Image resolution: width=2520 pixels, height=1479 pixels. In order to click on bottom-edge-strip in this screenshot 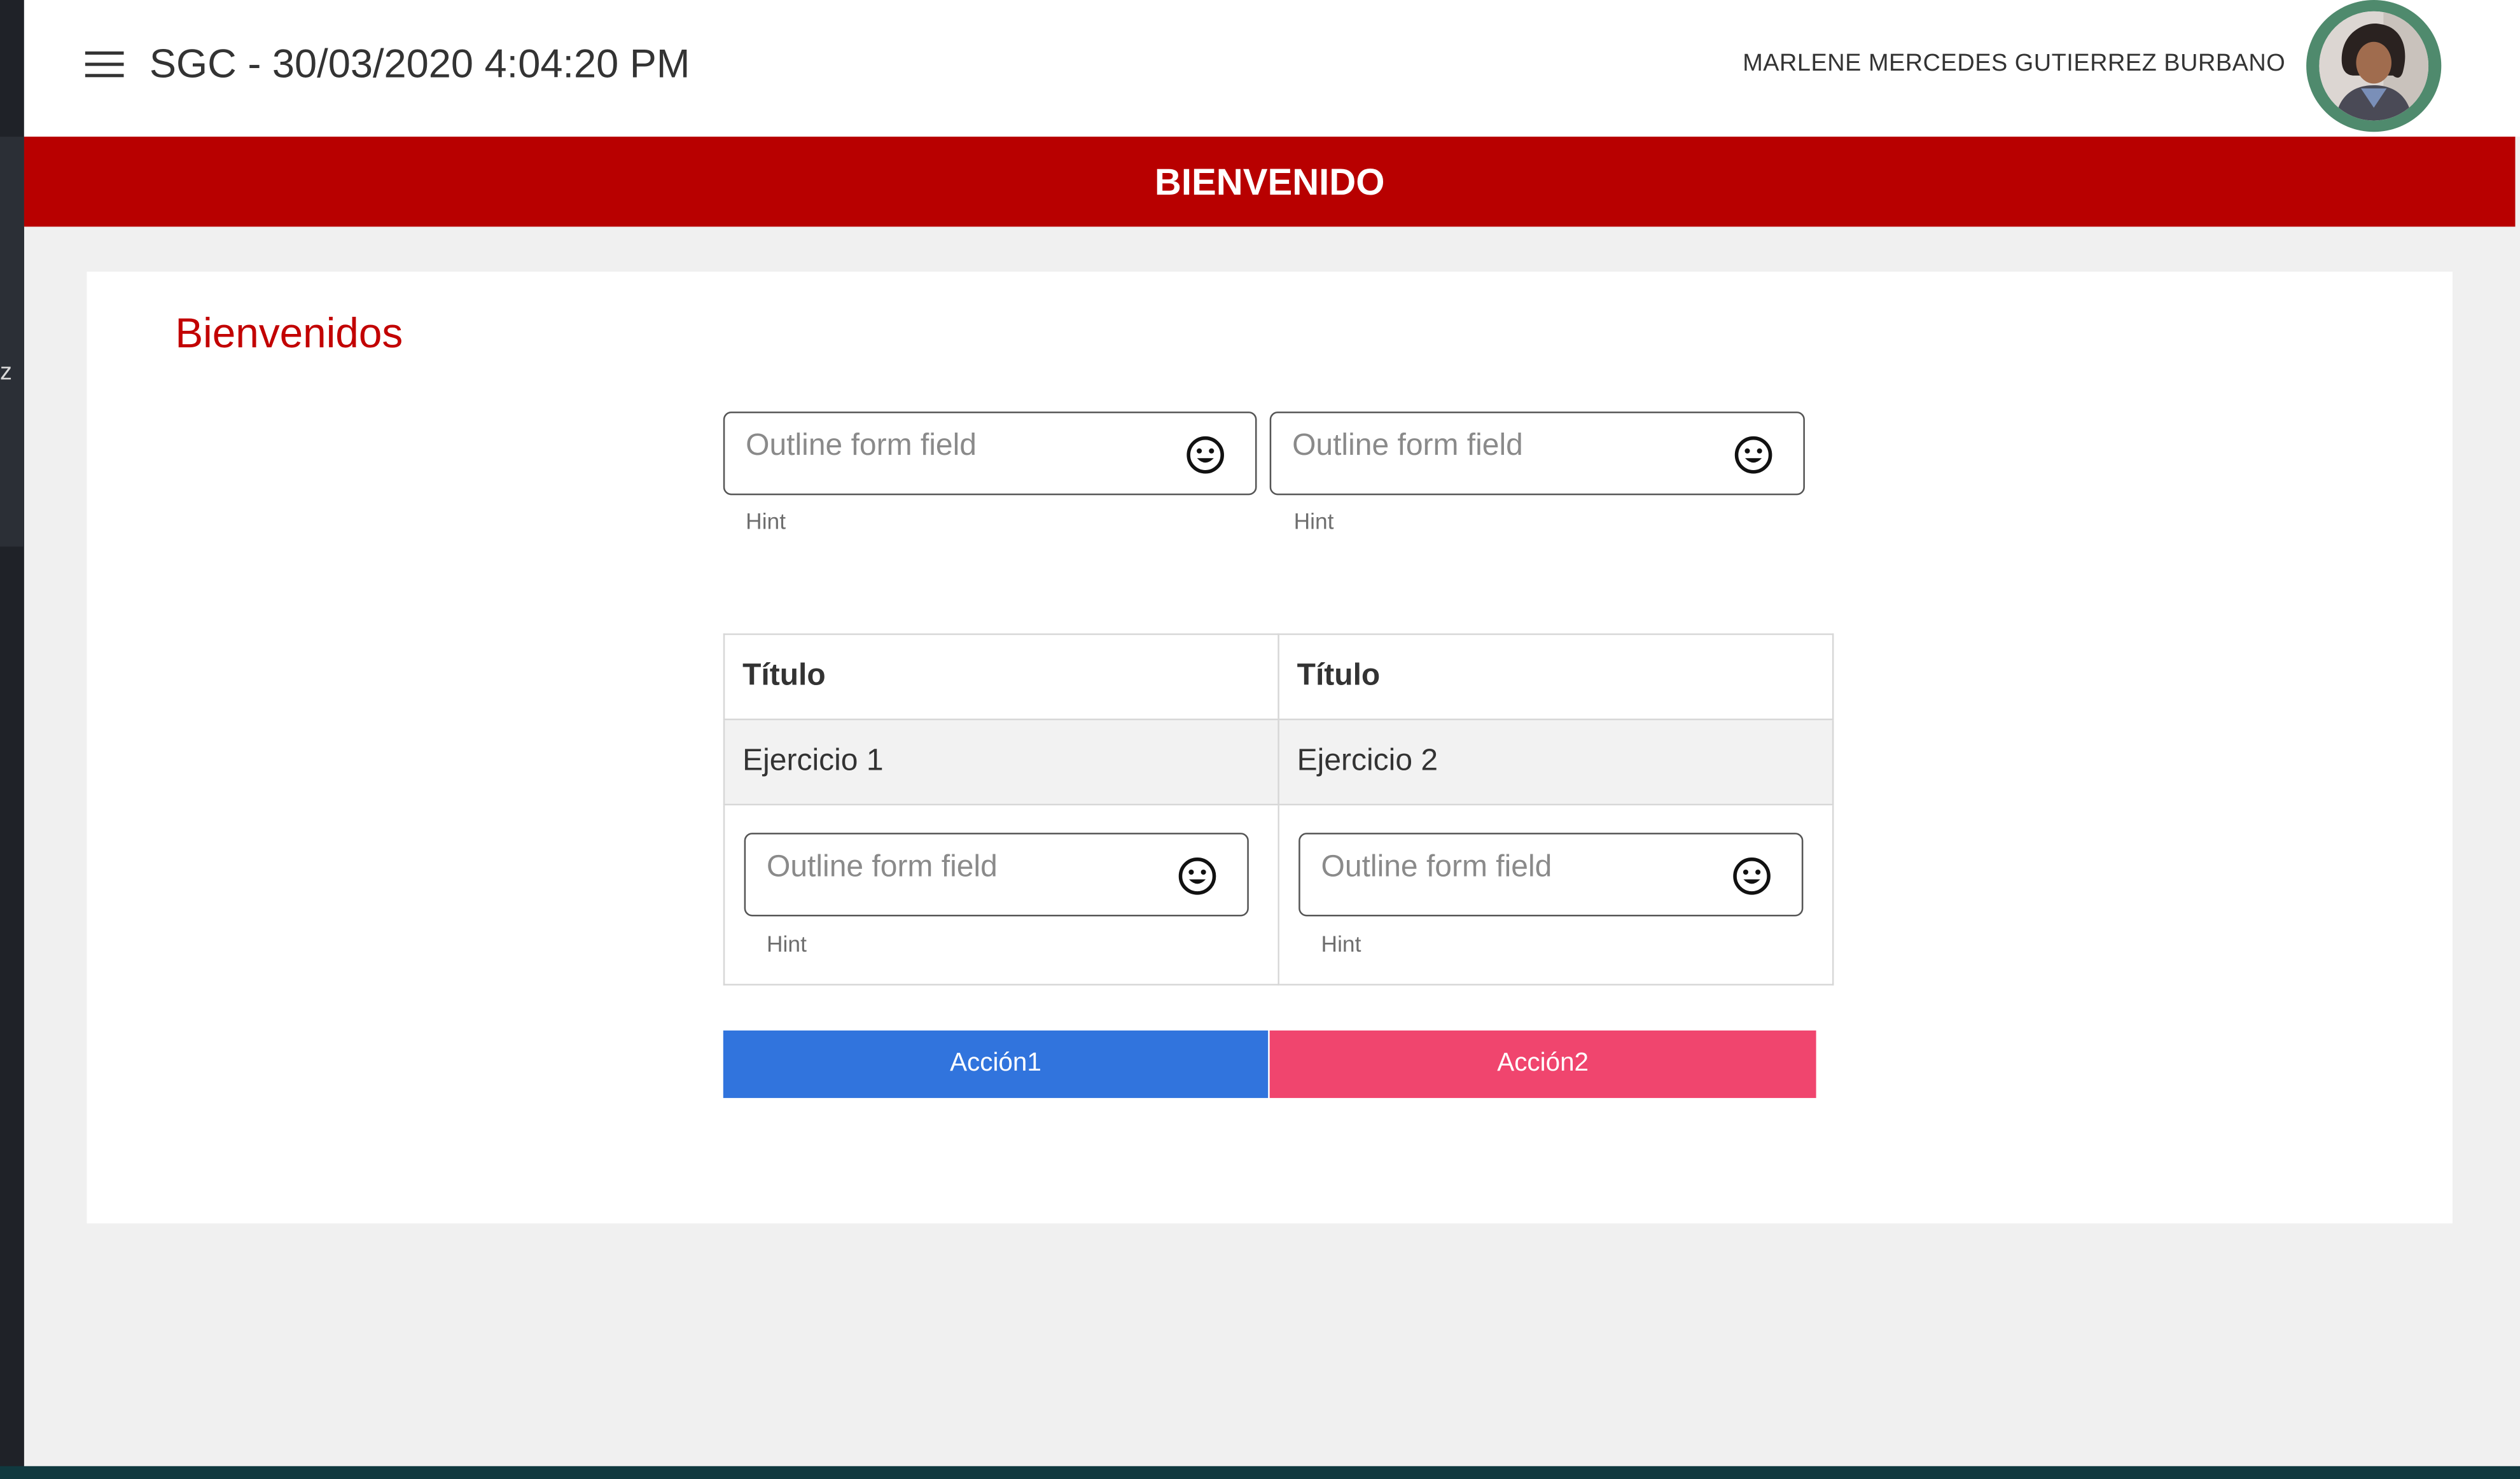, I will do `click(1260, 1472)`.